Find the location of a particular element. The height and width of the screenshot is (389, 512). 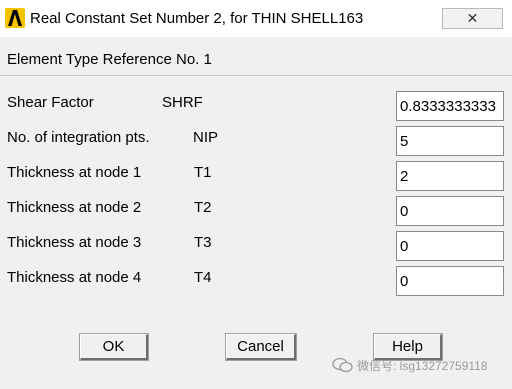

field-label: Thickness at node 2 is located at coordinates (74, 207).